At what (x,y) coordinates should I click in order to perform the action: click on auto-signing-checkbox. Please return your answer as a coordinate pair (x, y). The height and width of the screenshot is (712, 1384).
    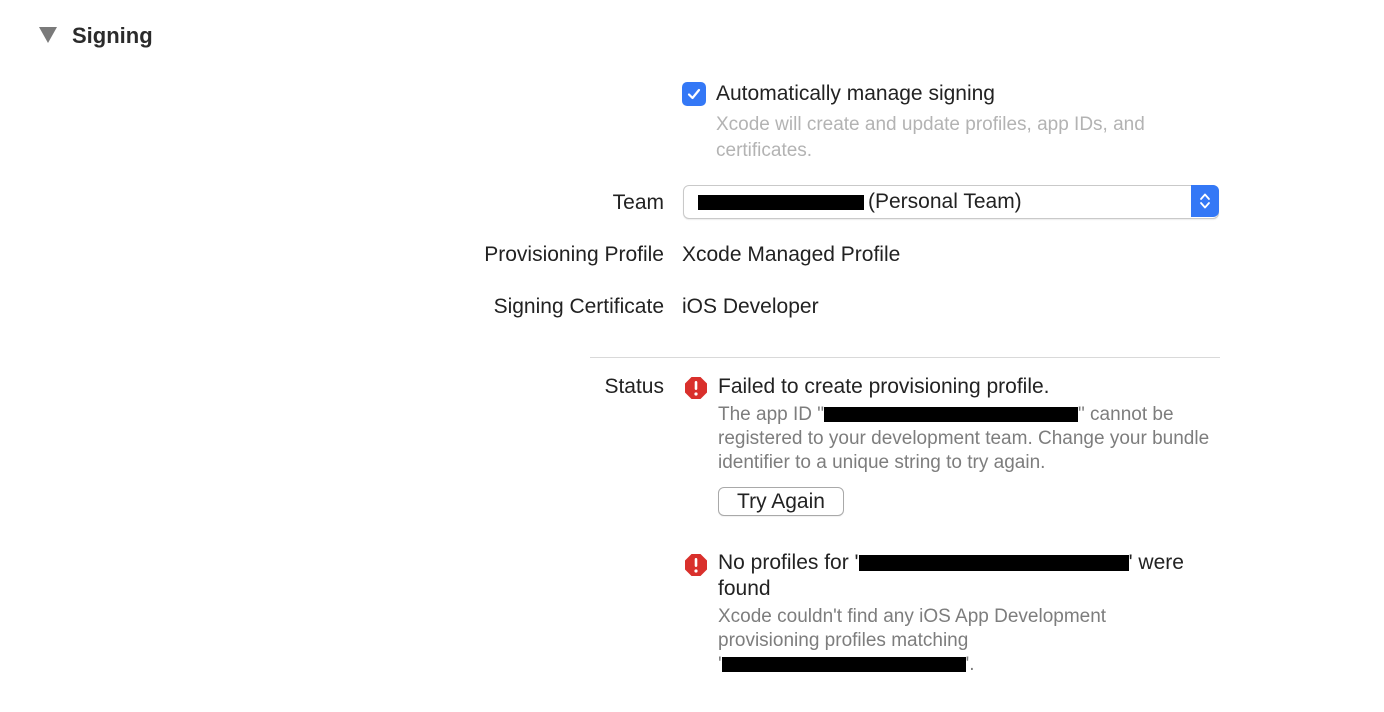
    Looking at the image, I should click on (694, 94).